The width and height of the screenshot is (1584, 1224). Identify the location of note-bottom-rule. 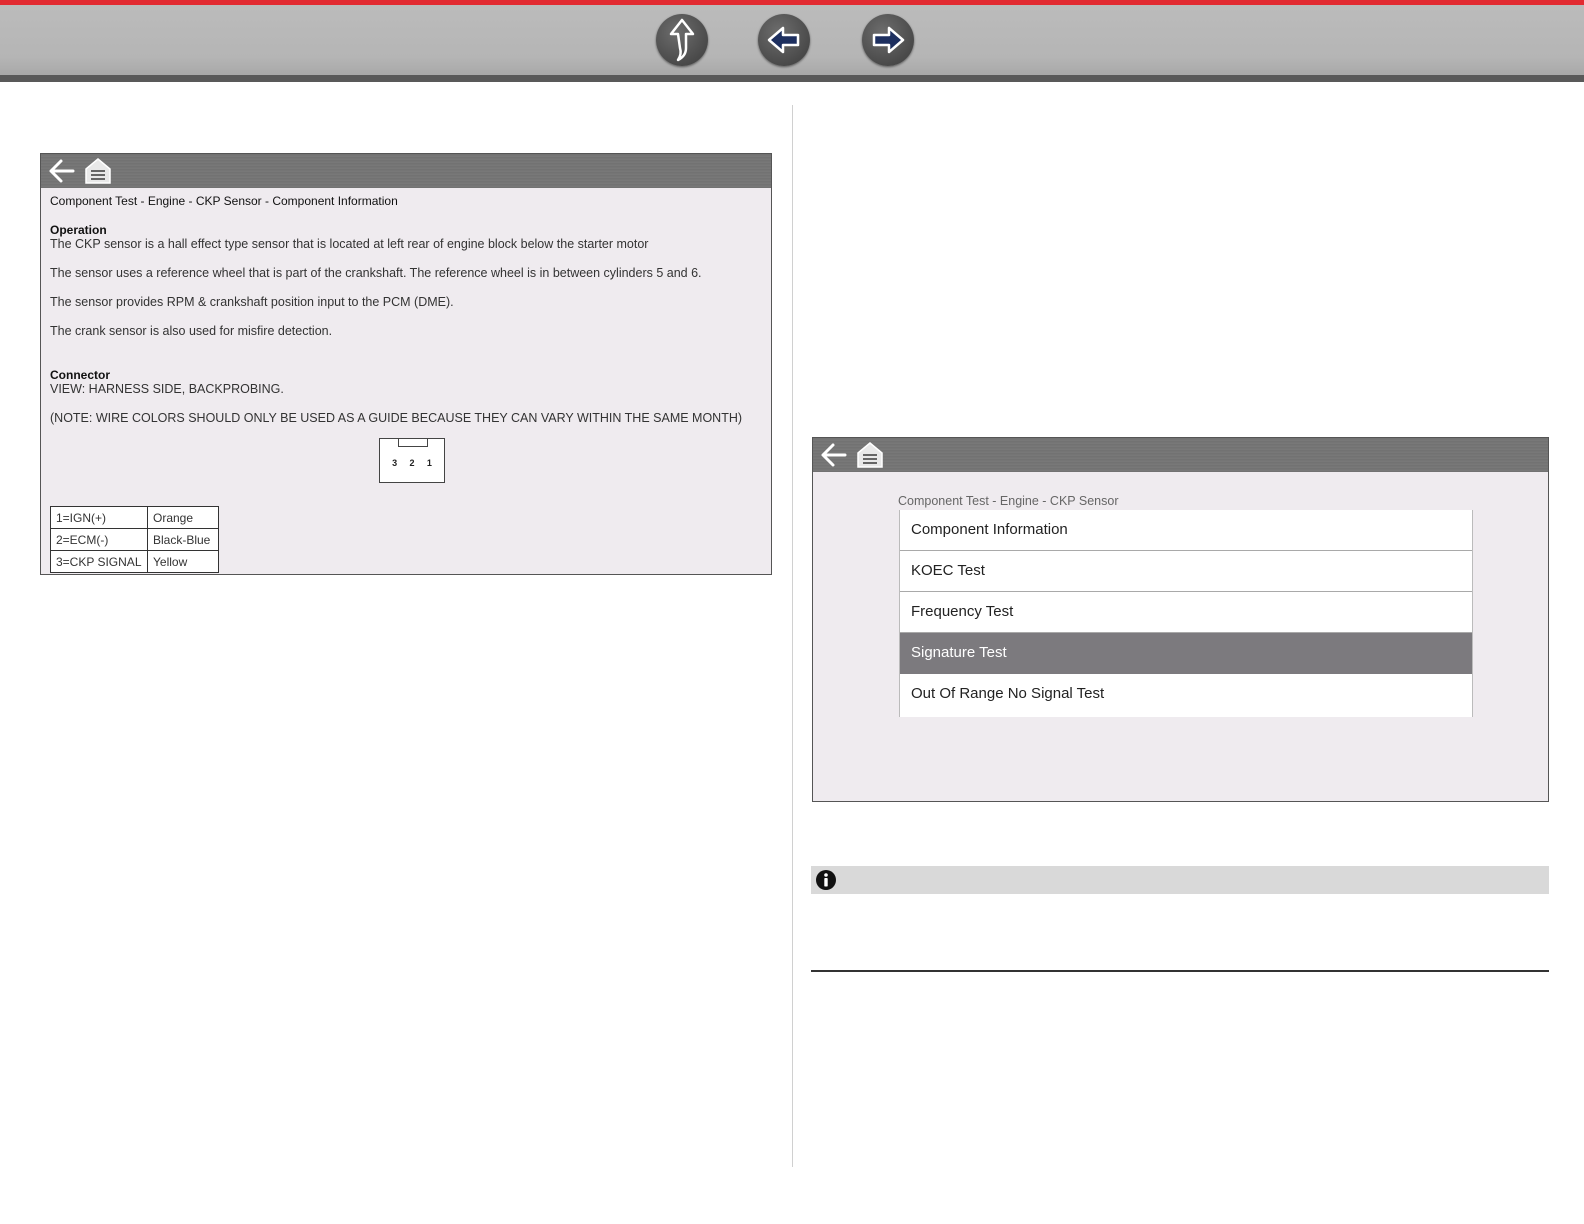
(1180, 971).